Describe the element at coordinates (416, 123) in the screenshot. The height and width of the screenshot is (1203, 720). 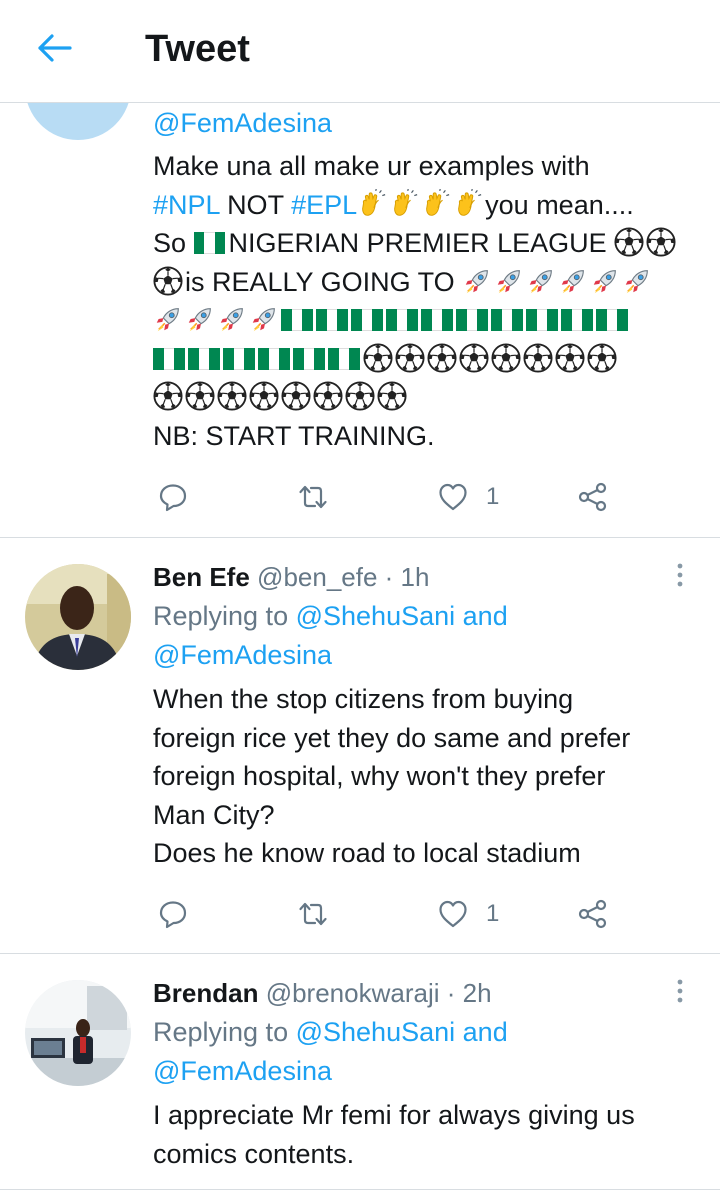
I see `reply-to-mention: @FemAdesina` at that location.